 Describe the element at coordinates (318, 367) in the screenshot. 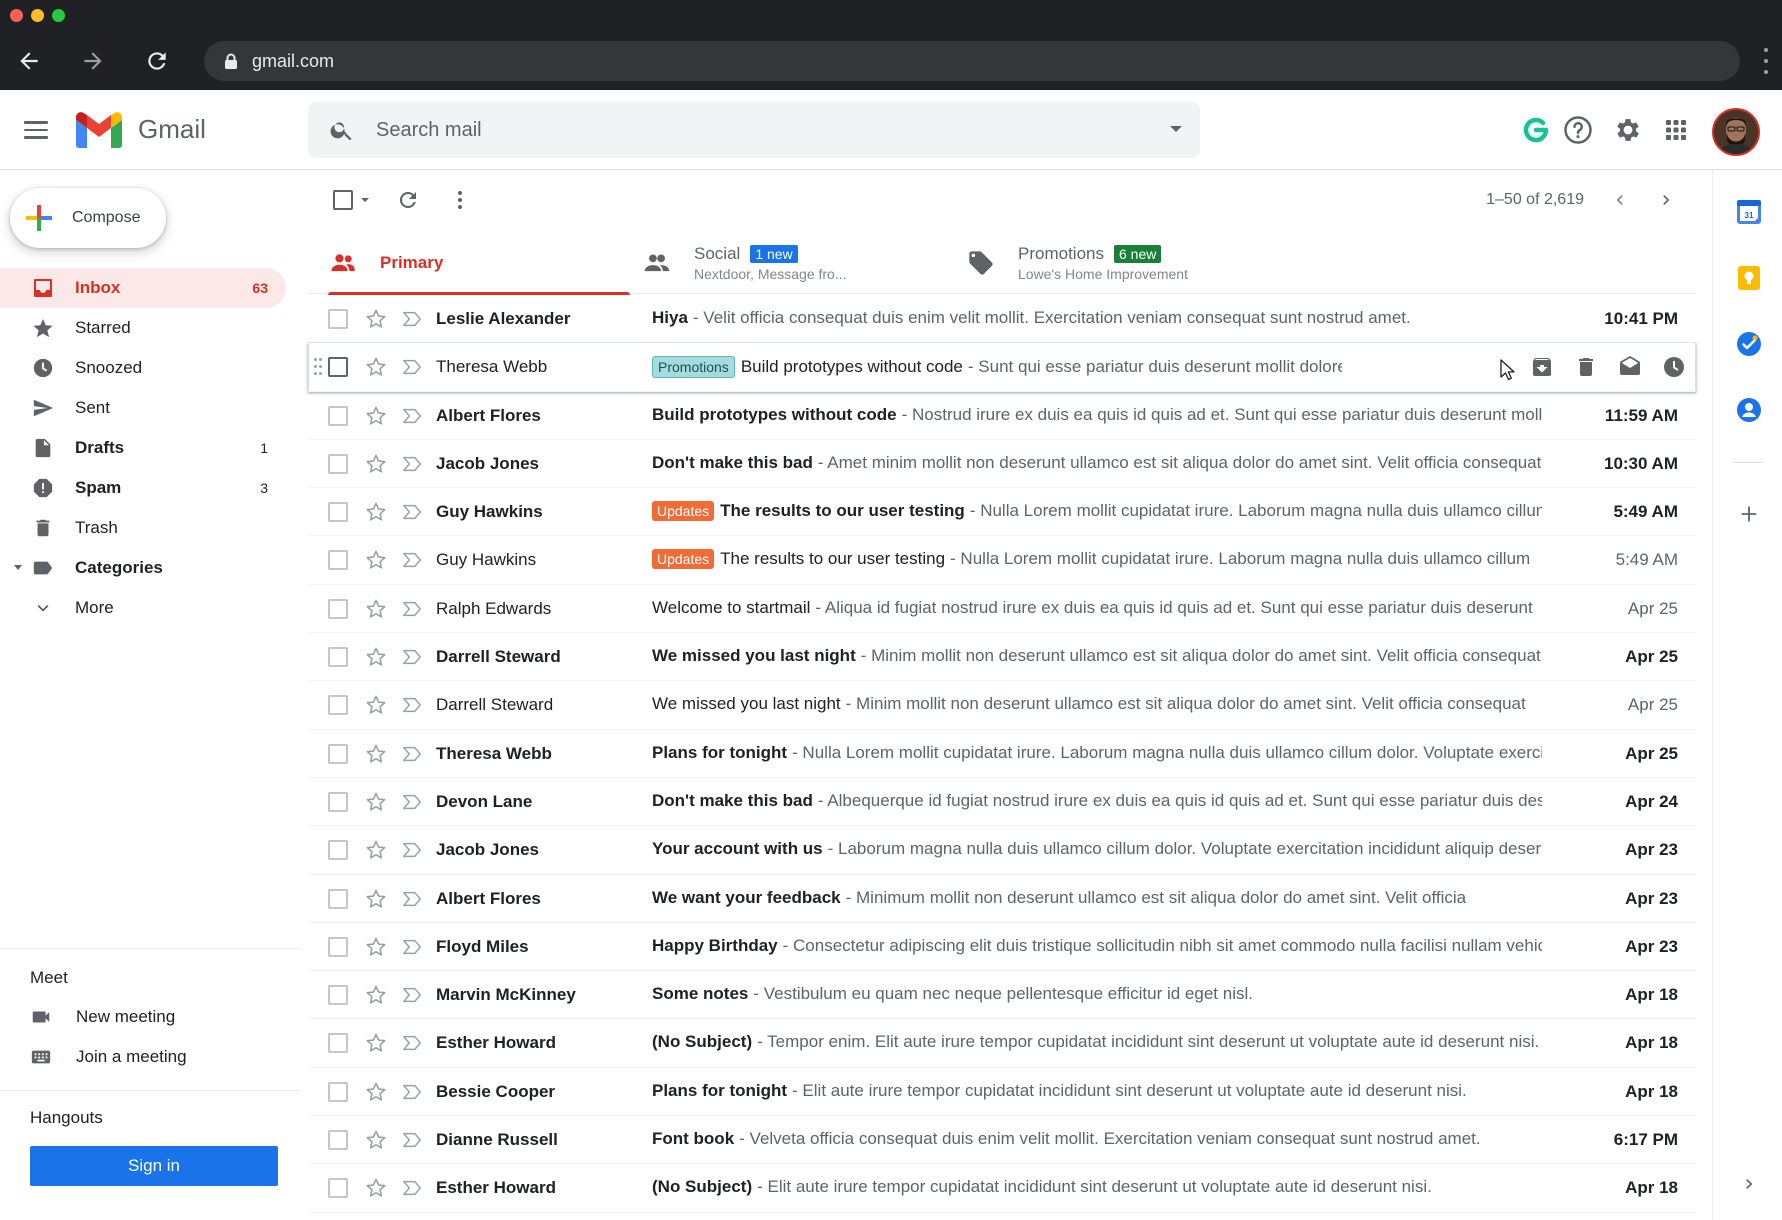

I see `drag-handle-icon` at that location.